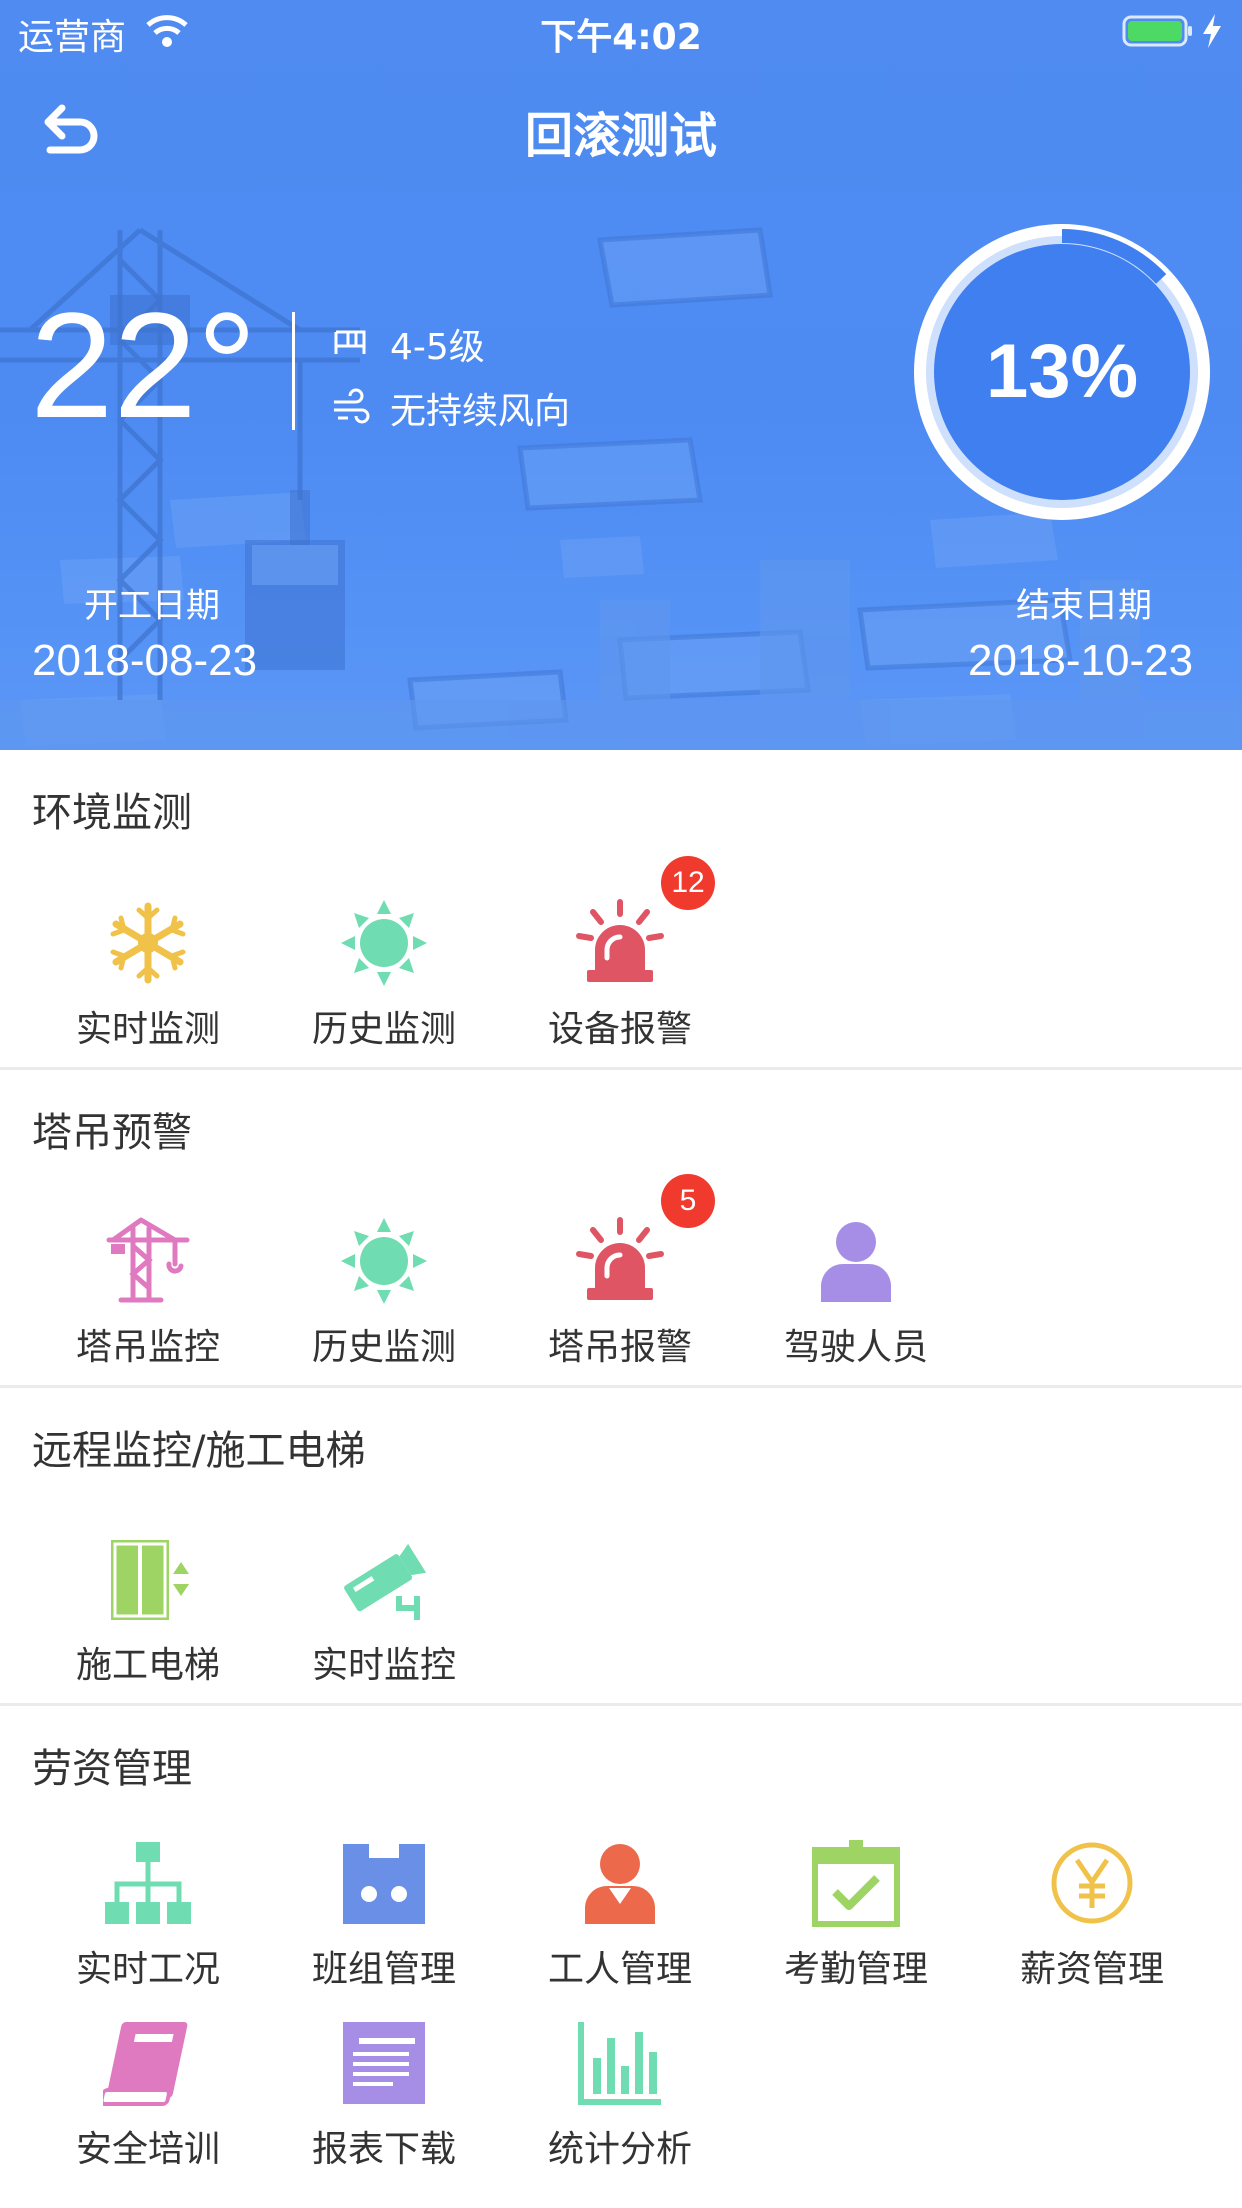  Describe the element at coordinates (619, 1969) in the screenshot. I see `menu-item-label: 工人管理` at that location.